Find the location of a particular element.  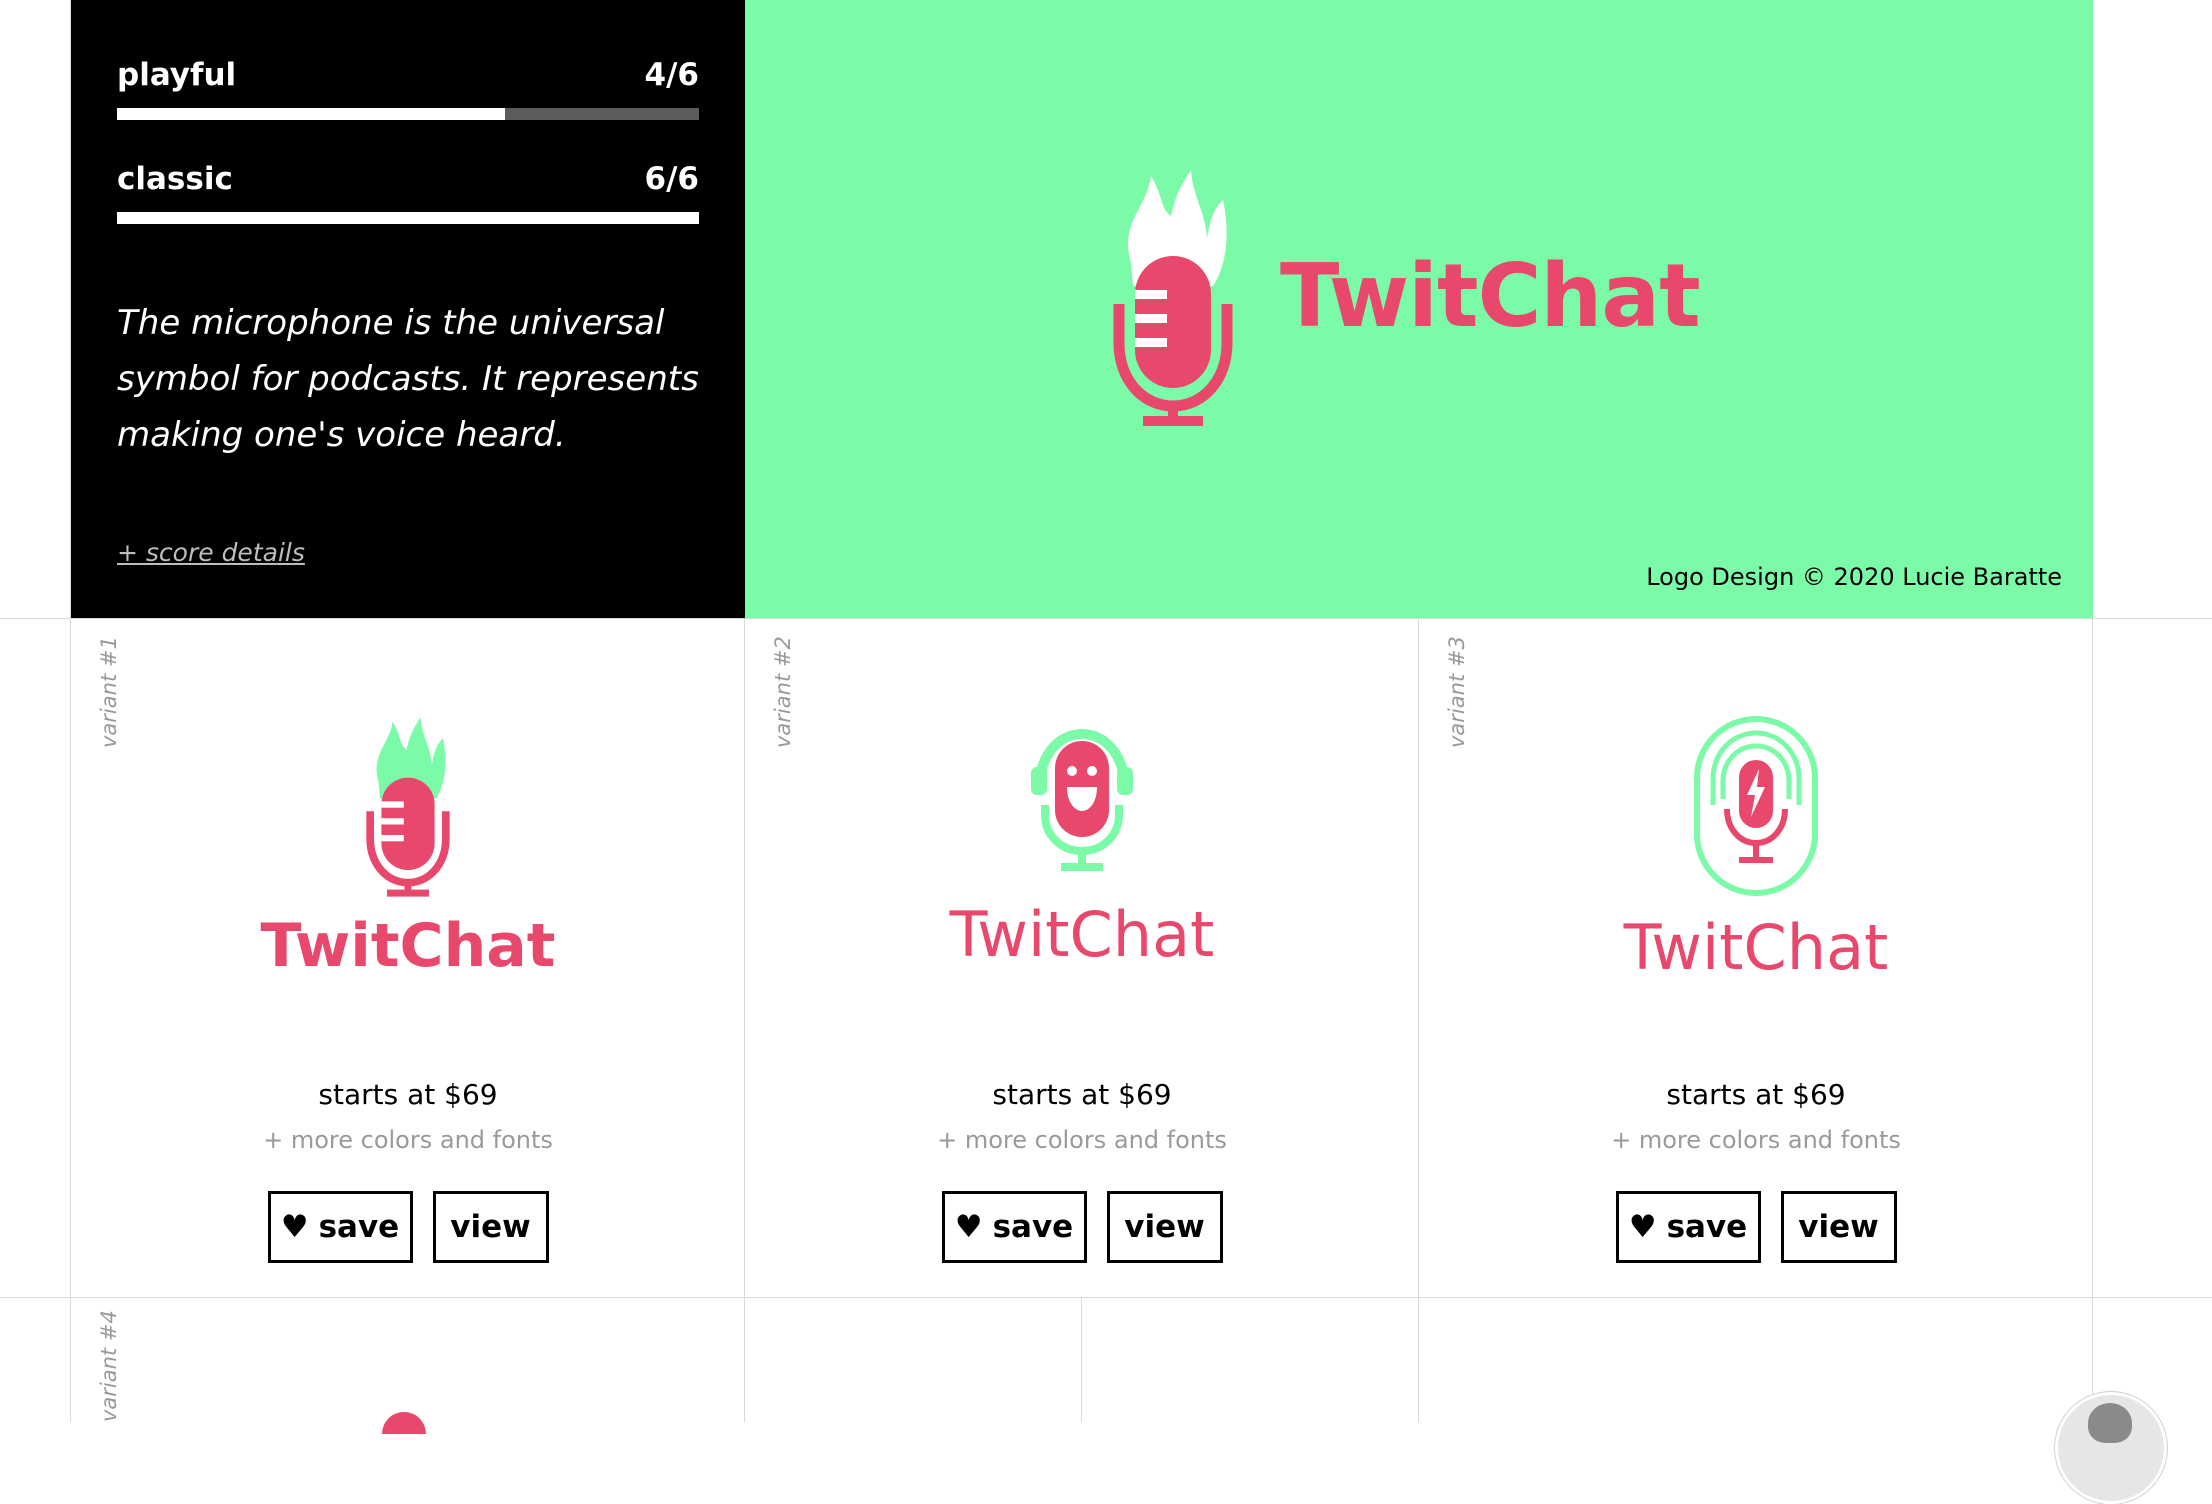

metric-label: classic is located at coordinates (175, 179).